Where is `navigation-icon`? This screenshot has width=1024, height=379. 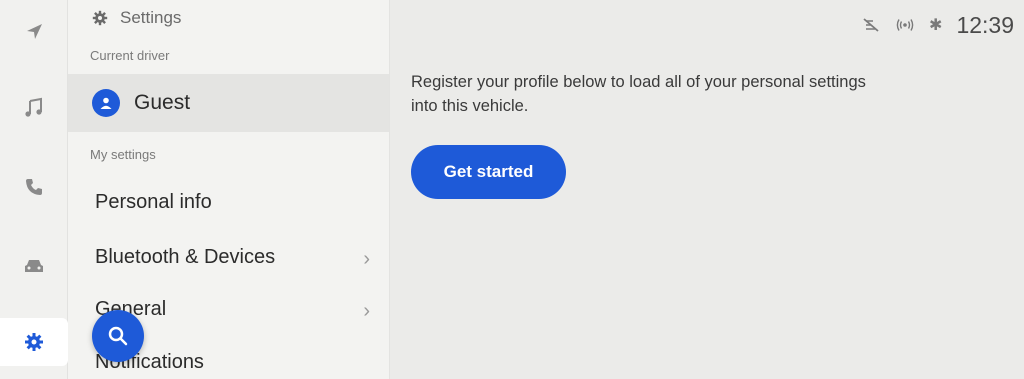 navigation-icon is located at coordinates (34, 31).